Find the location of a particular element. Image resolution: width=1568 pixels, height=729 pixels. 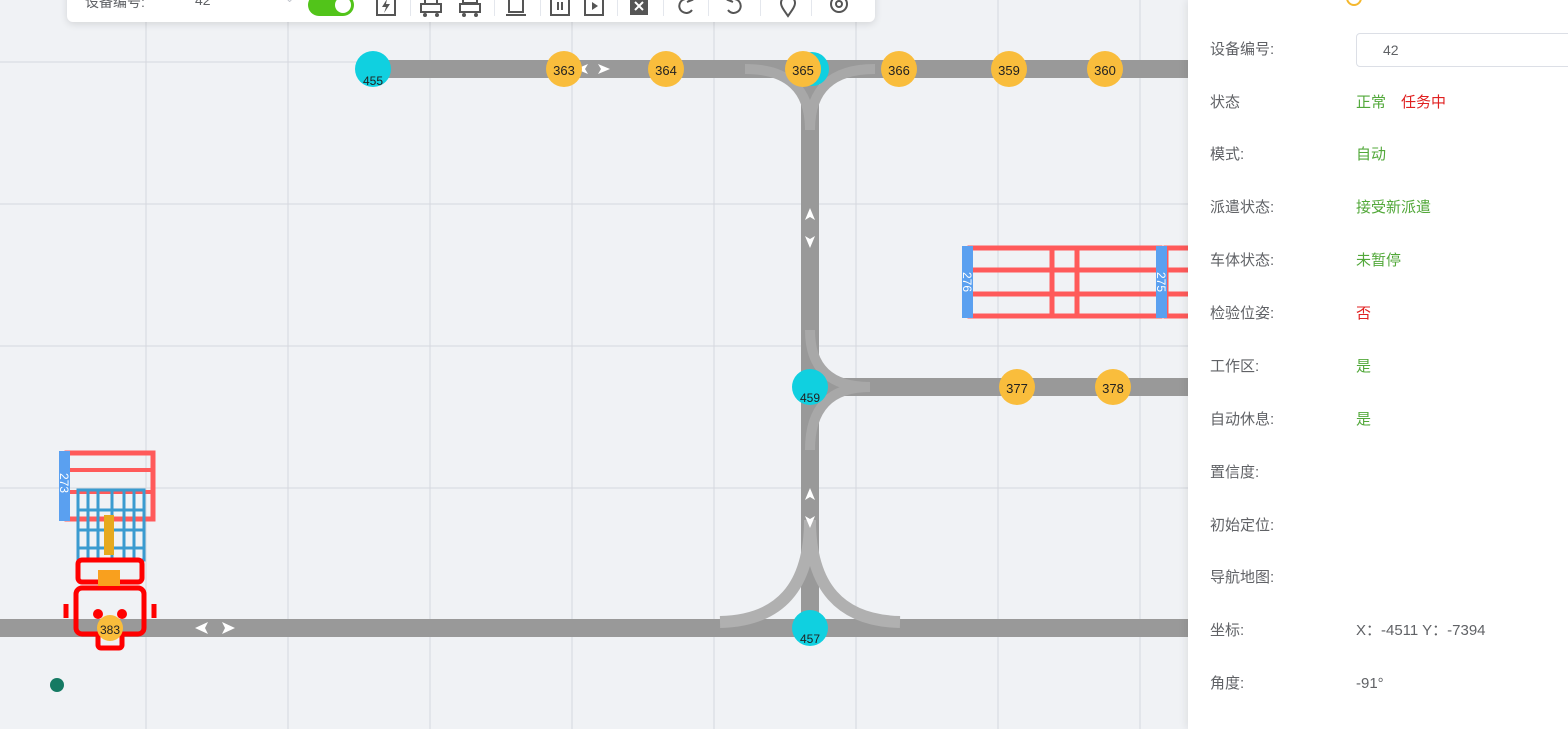

coordinates-label: 坐标: is located at coordinates (1227, 630).